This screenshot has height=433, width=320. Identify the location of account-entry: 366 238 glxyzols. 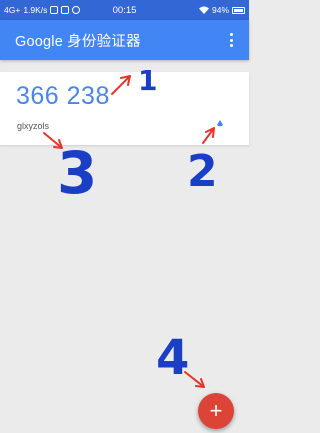
(124, 108).